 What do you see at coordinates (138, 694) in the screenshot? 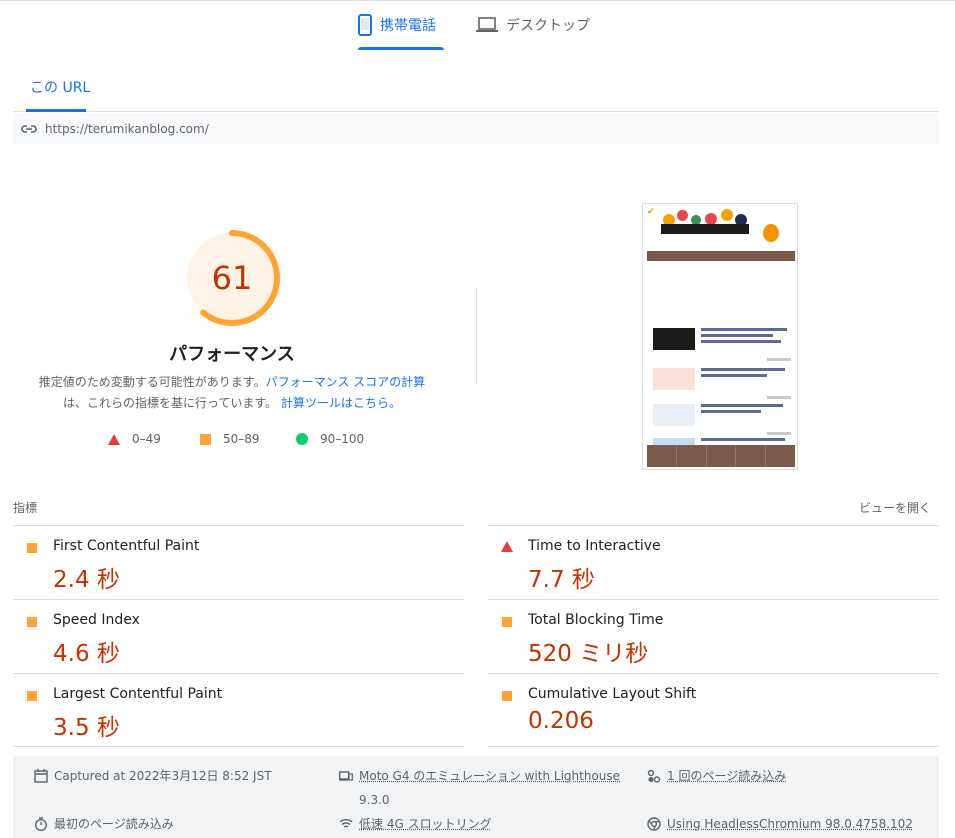
I see `metric-name: Largest Contentful Paint` at bounding box center [138, 694].